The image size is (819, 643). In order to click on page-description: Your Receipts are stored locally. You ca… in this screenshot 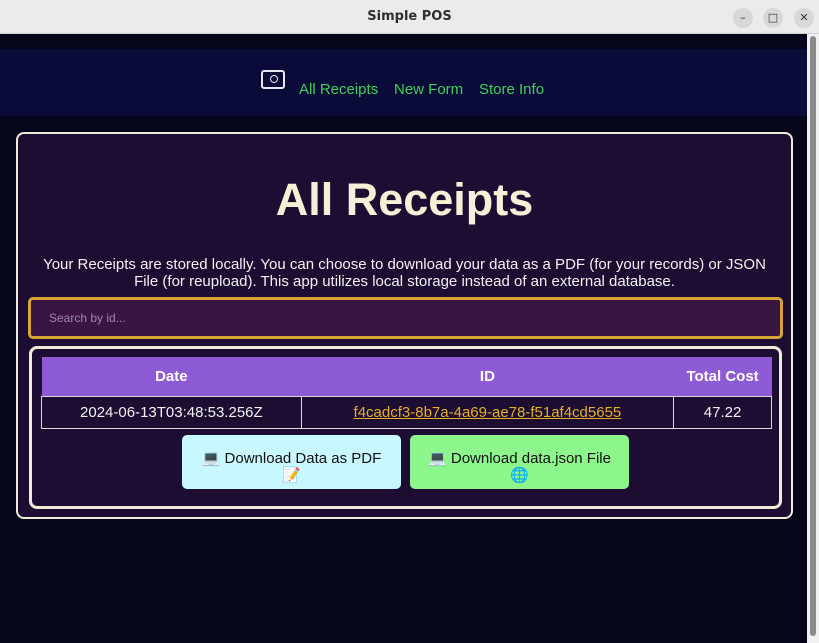, I will do `click(404, 273)`.